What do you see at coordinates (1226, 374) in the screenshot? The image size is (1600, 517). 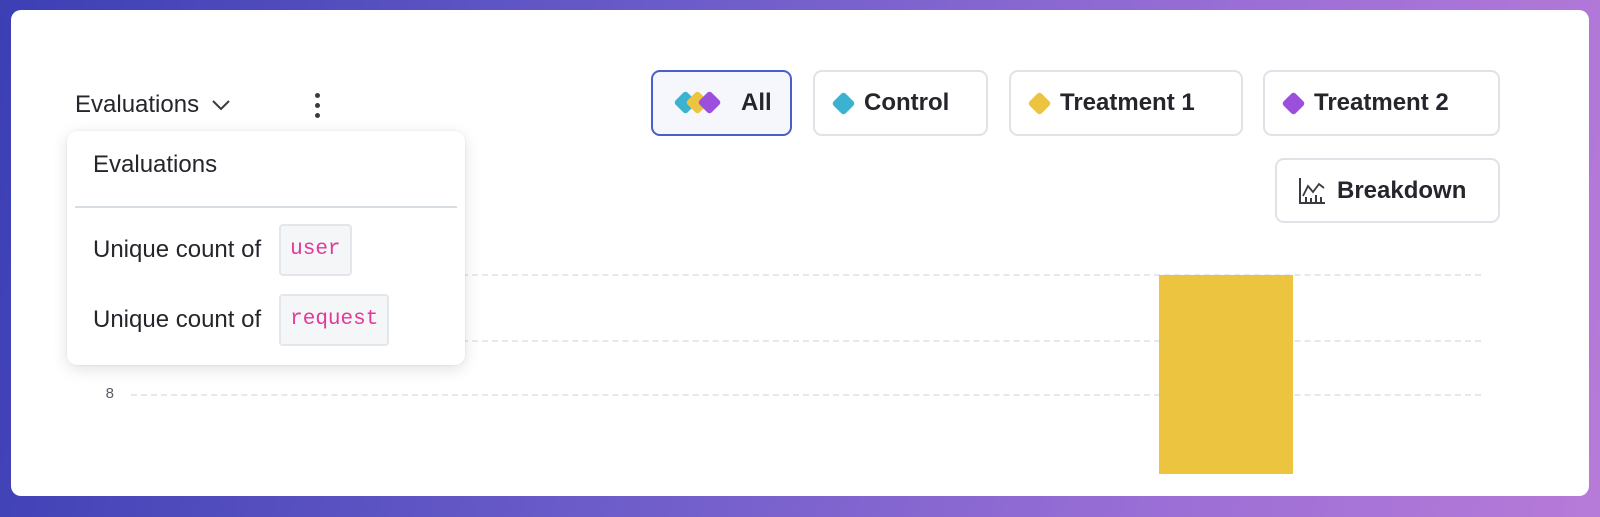 I see `treatment-1-bar` at bounding box center [1226, 374].